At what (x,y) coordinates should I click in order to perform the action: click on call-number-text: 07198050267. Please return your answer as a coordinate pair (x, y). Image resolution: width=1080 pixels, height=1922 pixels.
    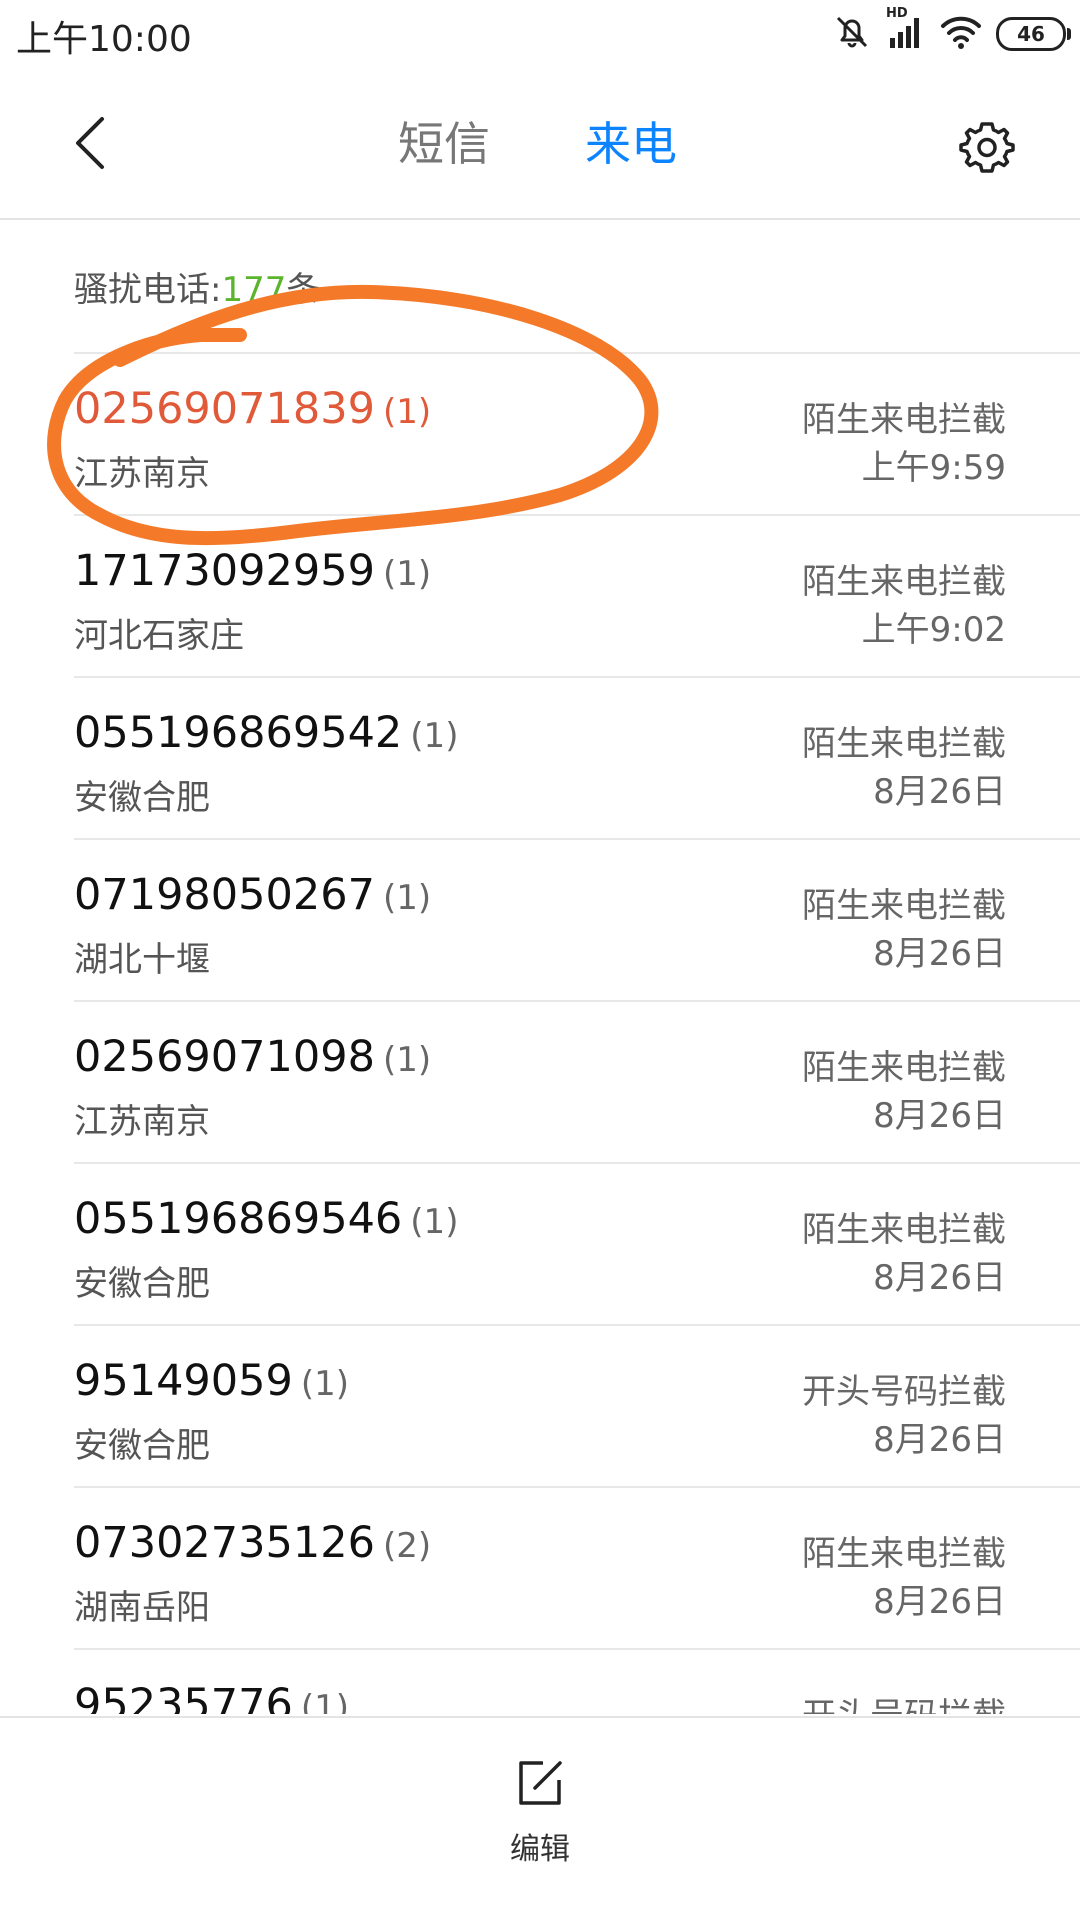
    Looking at the image, I should click on (224, 895).